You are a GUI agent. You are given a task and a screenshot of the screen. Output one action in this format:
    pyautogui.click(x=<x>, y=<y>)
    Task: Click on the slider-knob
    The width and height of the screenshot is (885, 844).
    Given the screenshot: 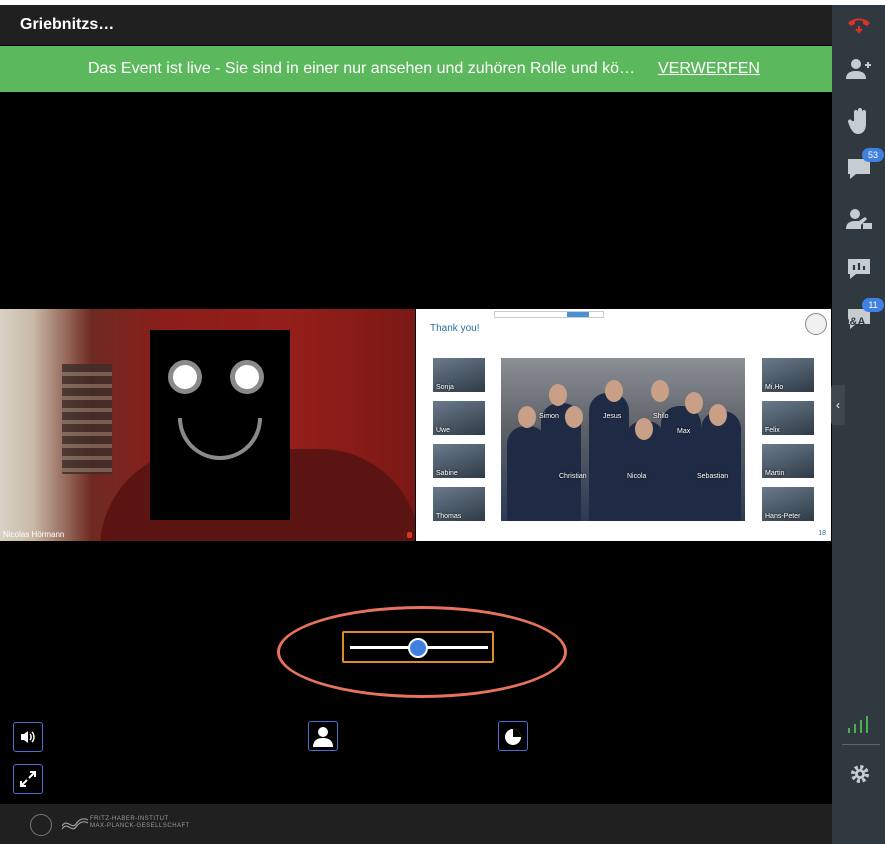 What is the action you would take?
    pyautogui.click(x=418, y=648)
    